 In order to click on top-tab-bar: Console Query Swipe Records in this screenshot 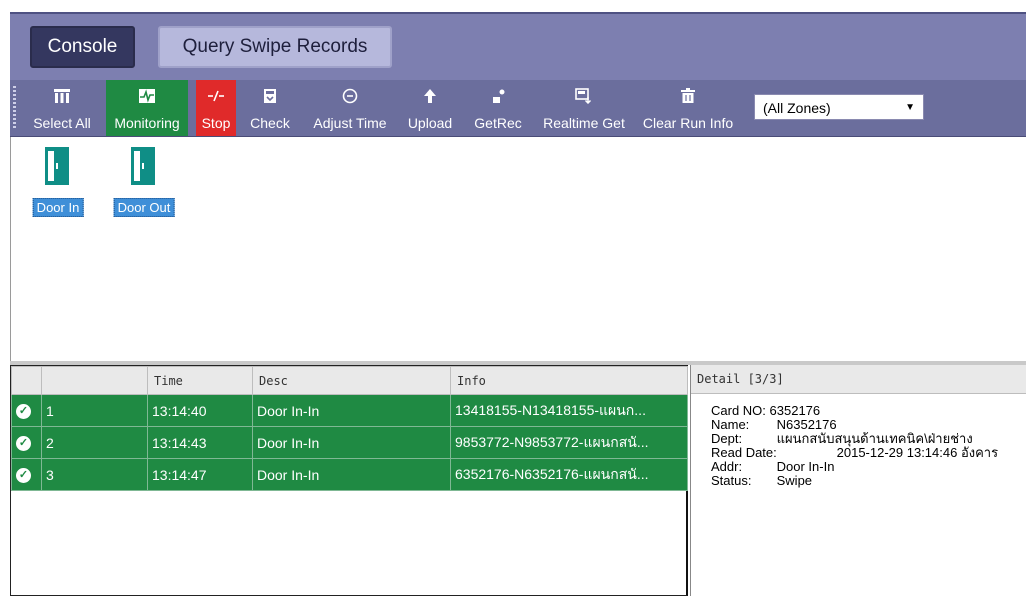, I will do `click(518, 46)`.